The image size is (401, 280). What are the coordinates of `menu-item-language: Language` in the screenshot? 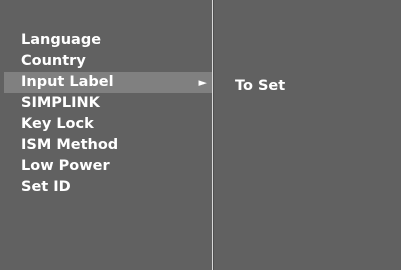 It's located at (108, 40).